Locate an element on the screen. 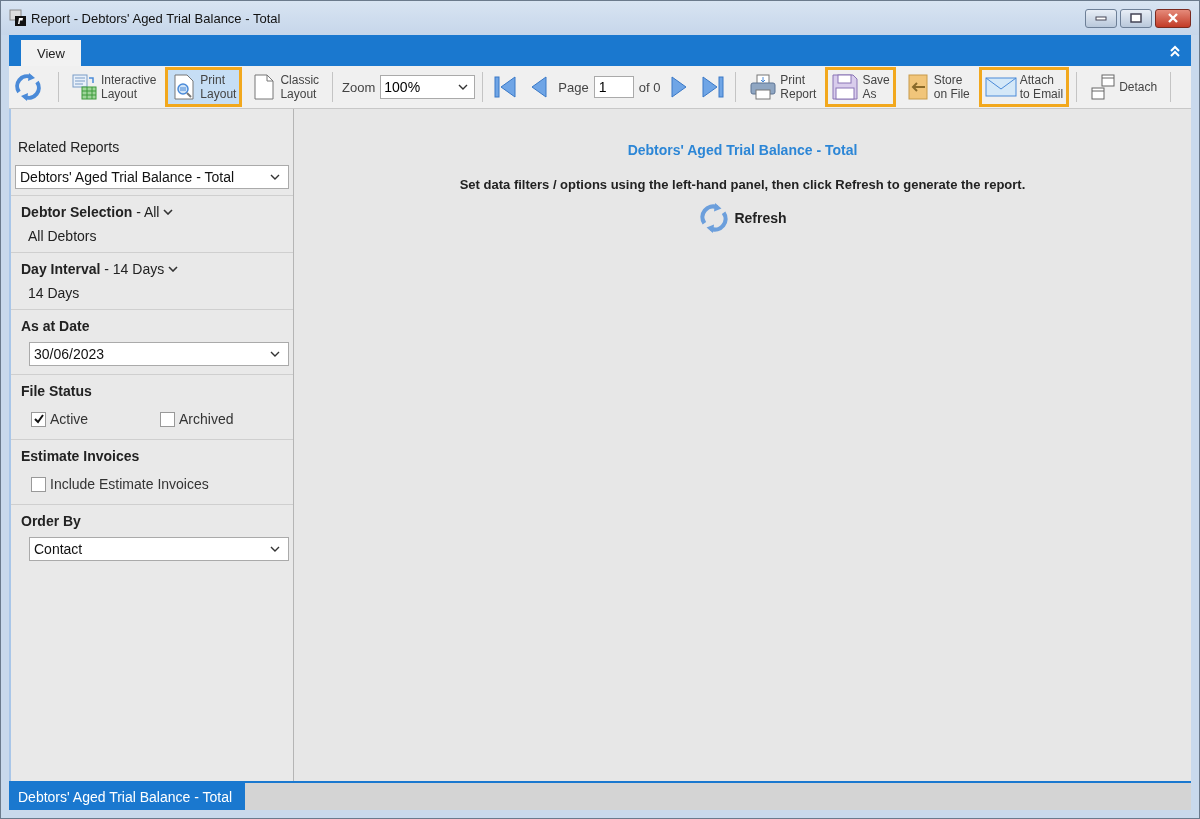 The height and width of the screenshot is (819, 1200). toolbar-button: Store on File is located at coordinates (937, 87).